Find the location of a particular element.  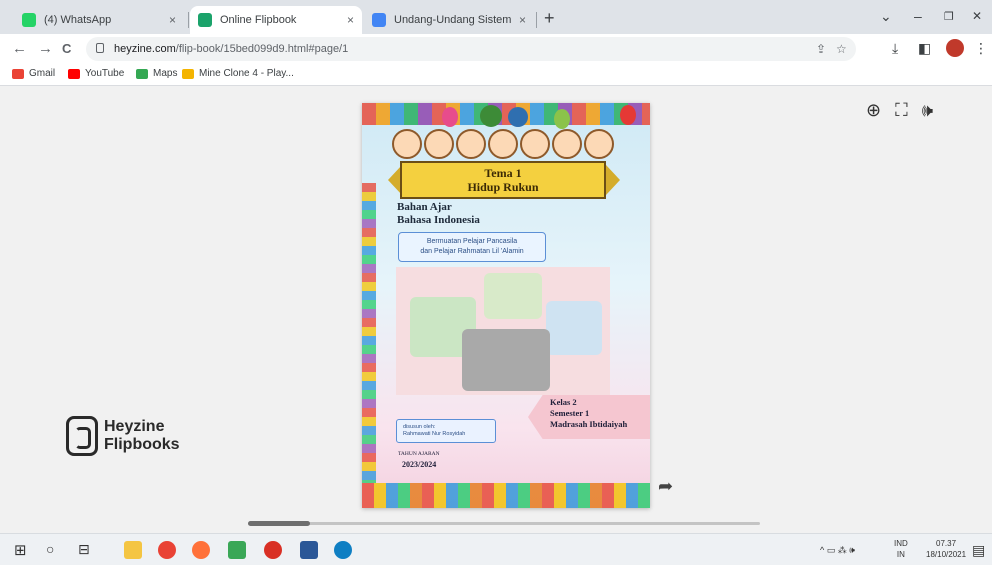

zoom-in-icon: ⊕ is located at coordinates (873, 110).